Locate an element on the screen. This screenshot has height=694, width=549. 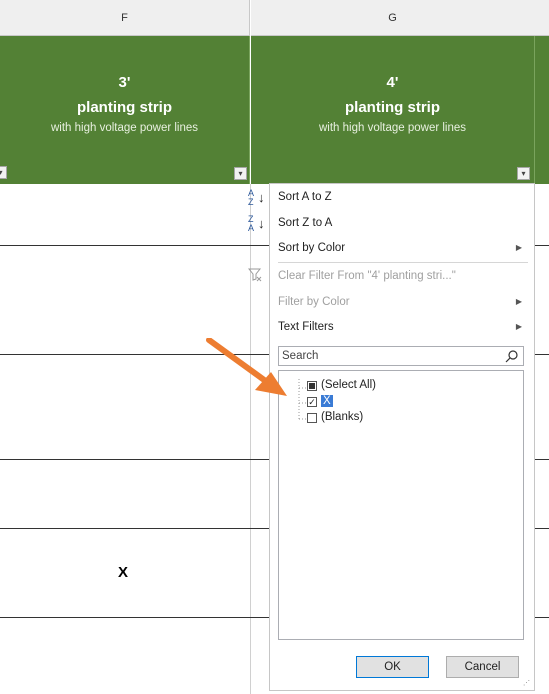
filter-by-color-item: Filter by Color ▶ is located at coordinates (402, 303).